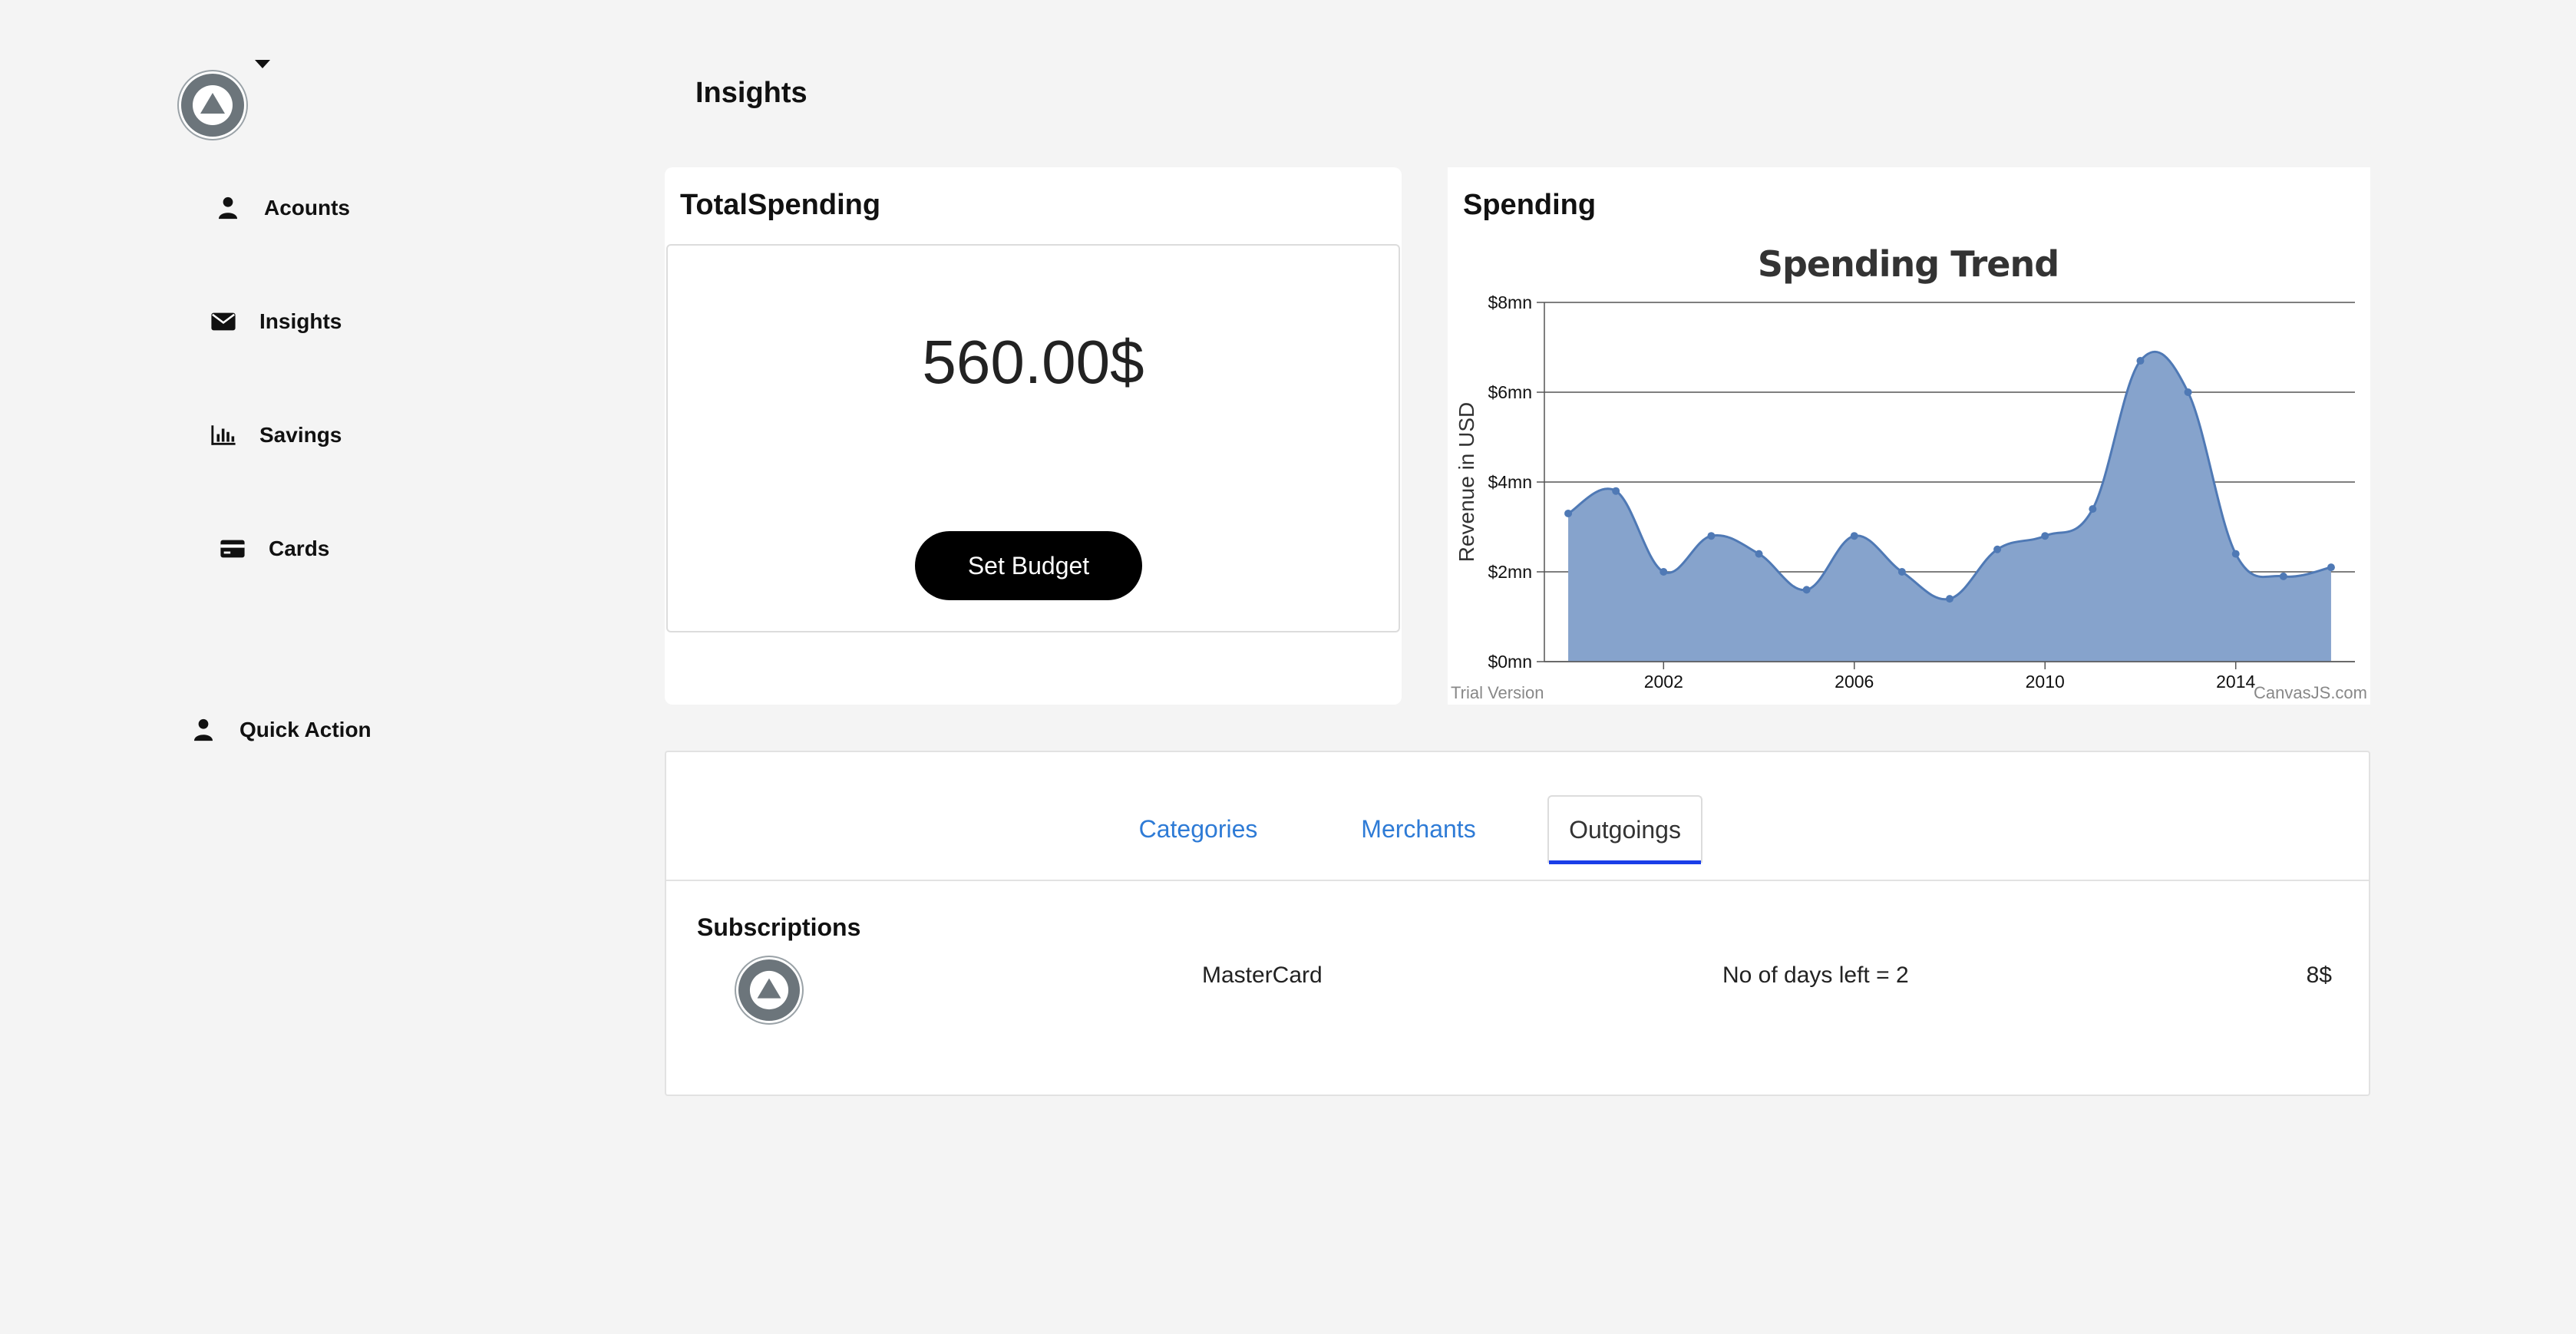  What do you see at coordinates (223, 435) in the screenshot?
I see `bar-chart-icon` at bounding box center [223, 435].